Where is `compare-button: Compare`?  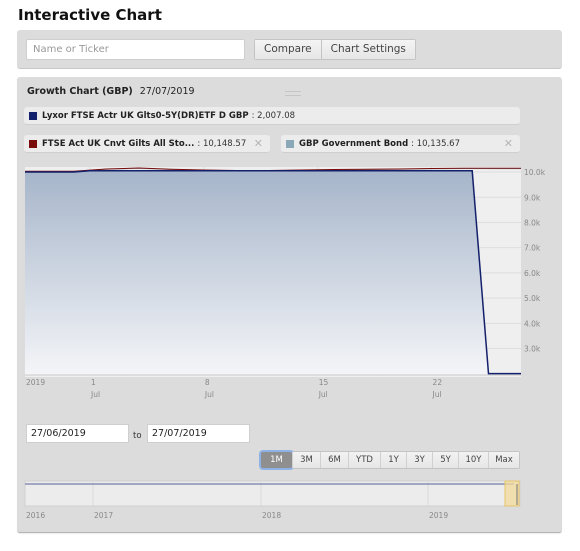 compare-button: Compare is located at coordinates (288, 49).